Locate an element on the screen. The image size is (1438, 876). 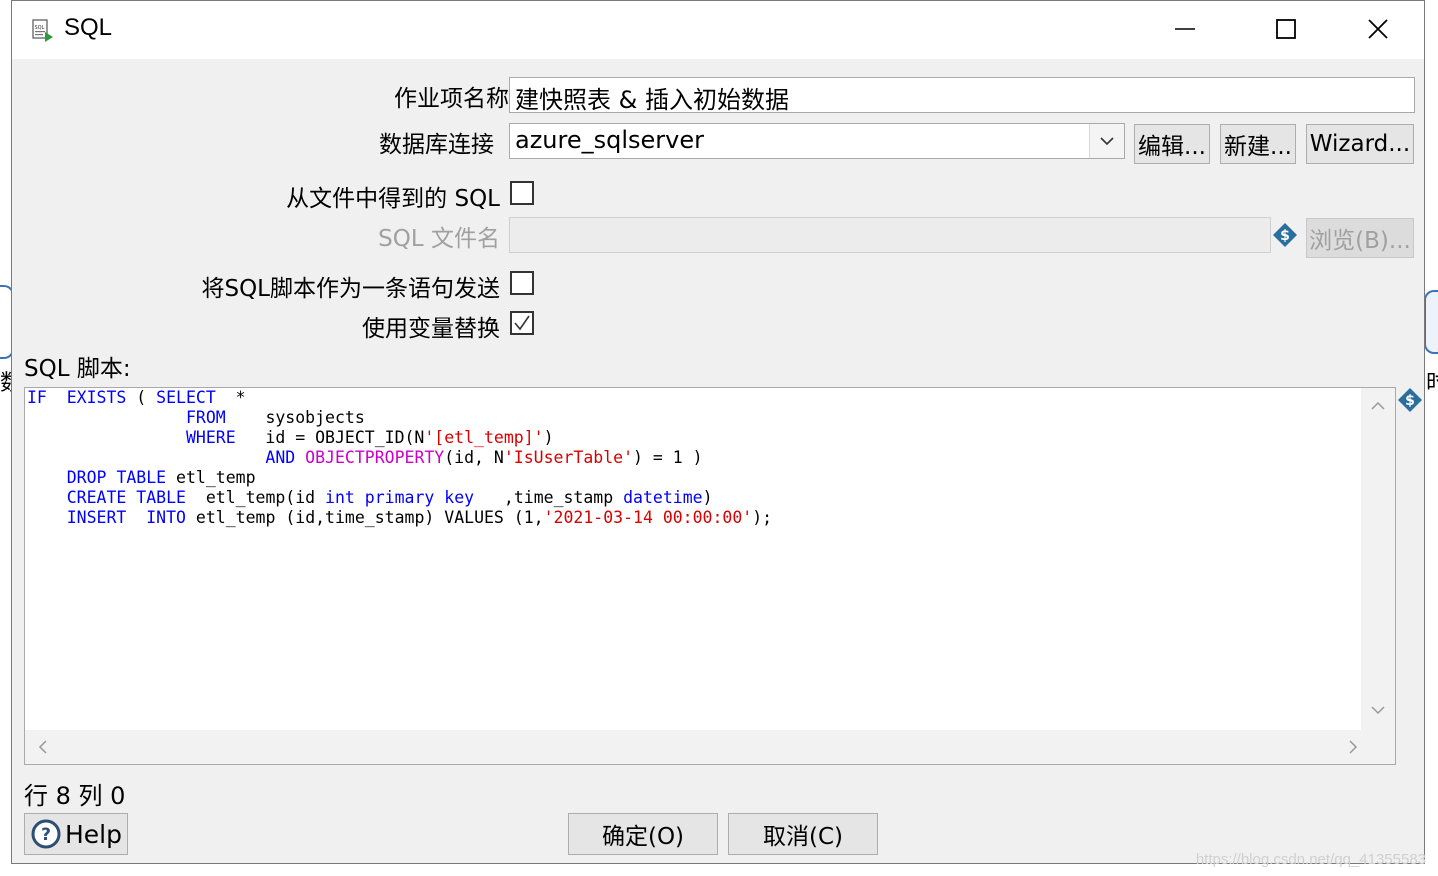
code-token: OBJECTPROPERTY is located at coordinates (375, 457).